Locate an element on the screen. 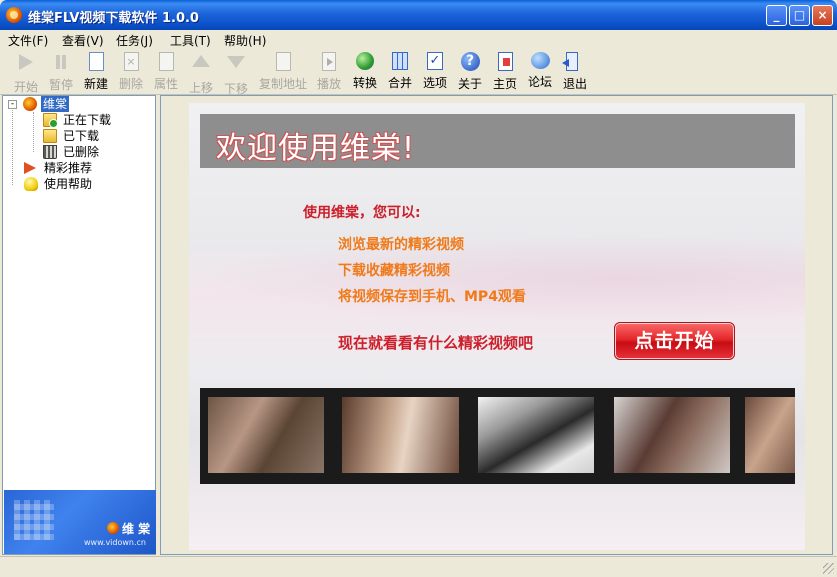 Image resolution: width=837 pixels, height=577 pixels. delete-label: 删除 is located at coordinates (130, 84).